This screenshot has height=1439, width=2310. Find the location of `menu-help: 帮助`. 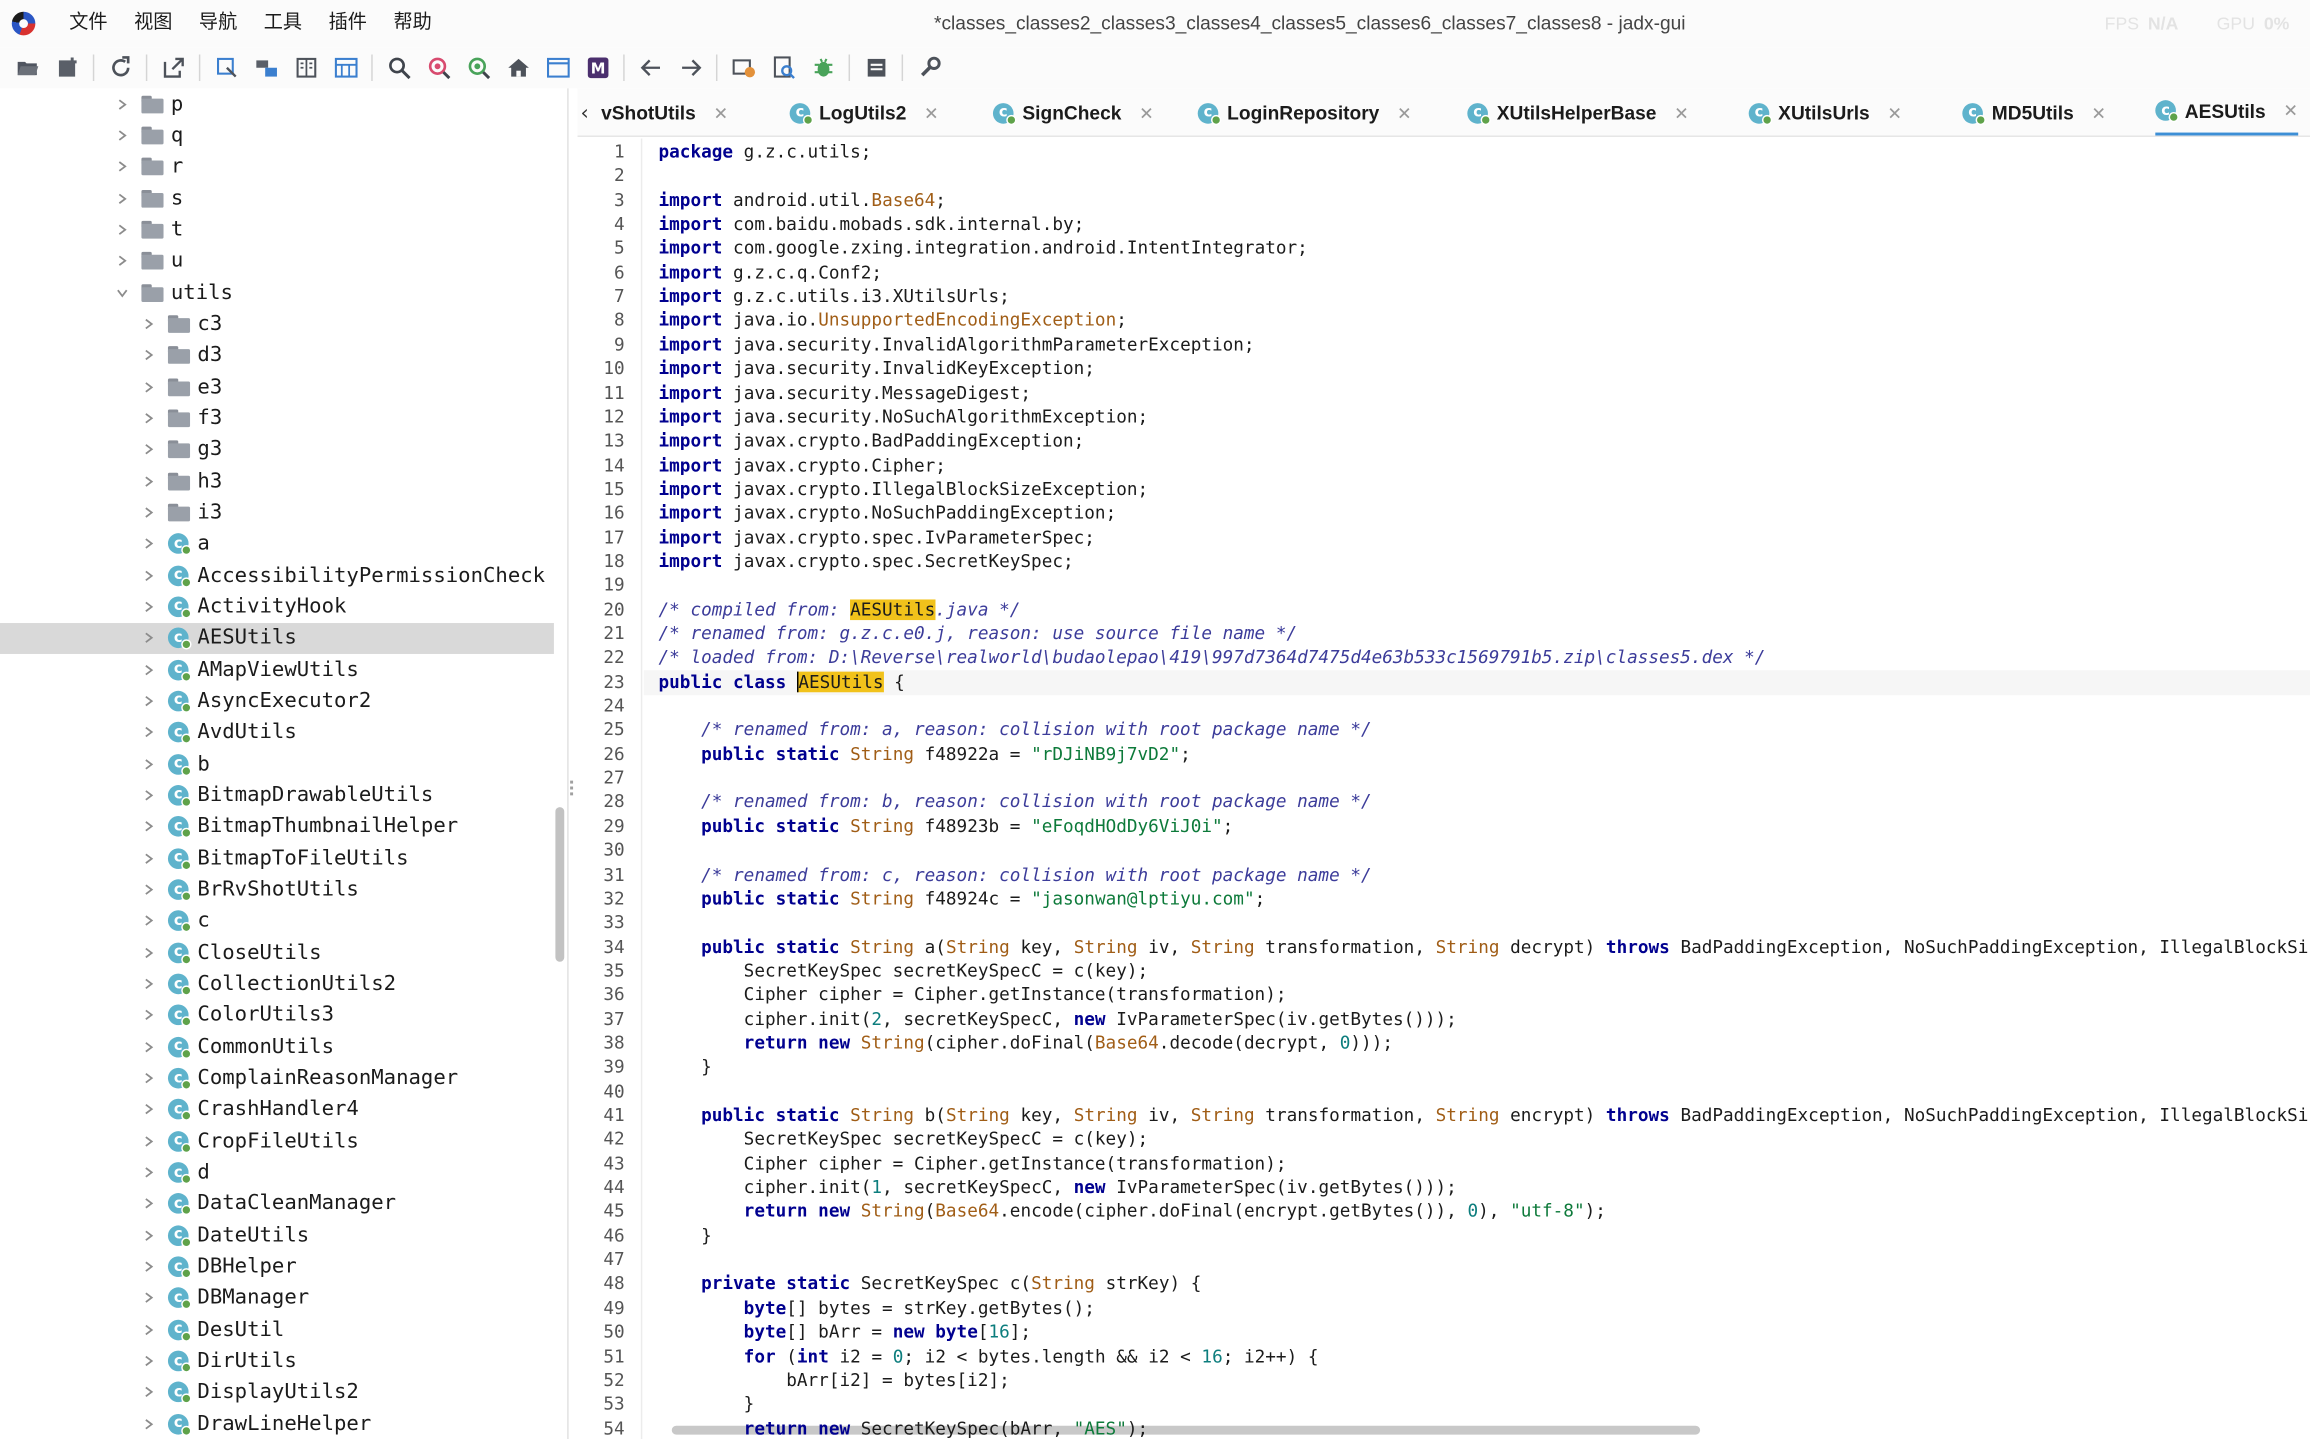

menu-help: 帮助 is located at coordinates (412, 23).